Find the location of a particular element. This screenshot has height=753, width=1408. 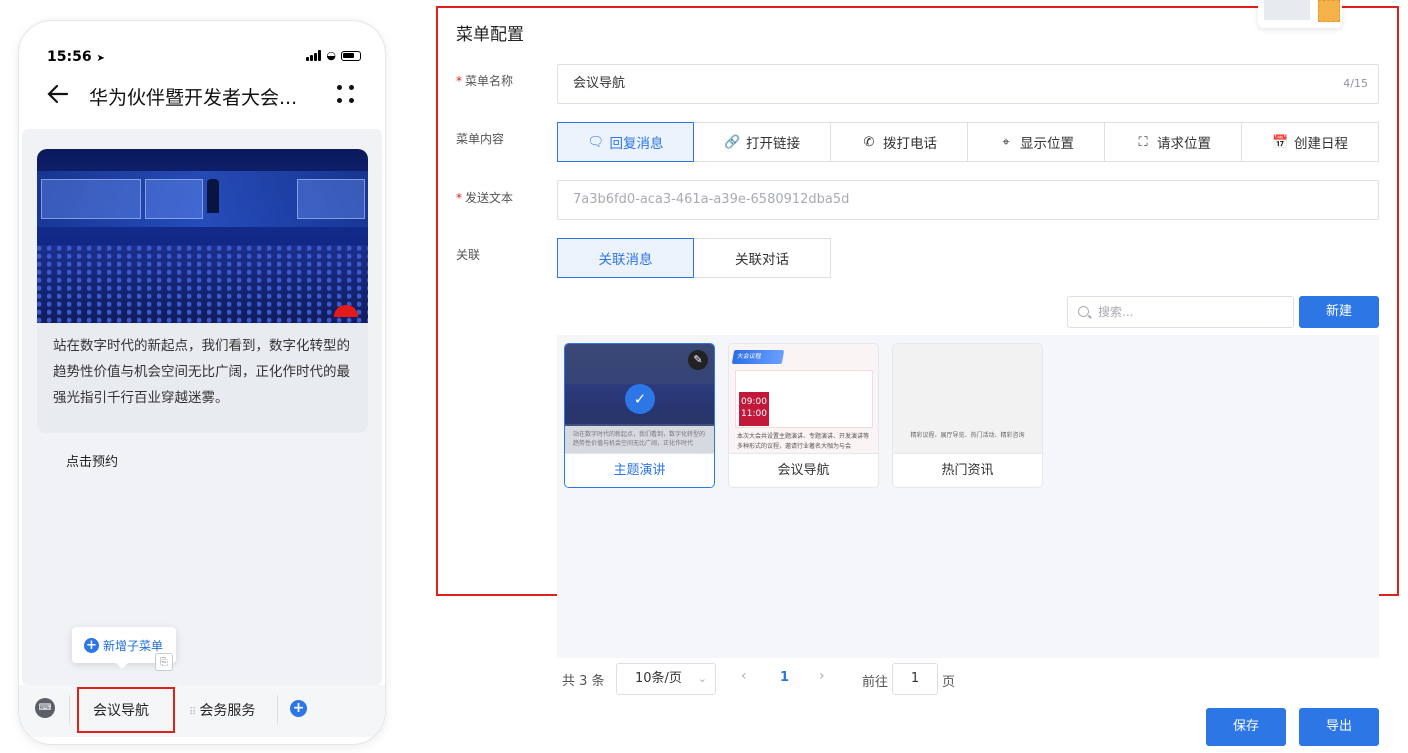

card-thumbnail: 精彩议程、展厅导览、热门活动、精彩咨询 is located at coordinates (967, 399).